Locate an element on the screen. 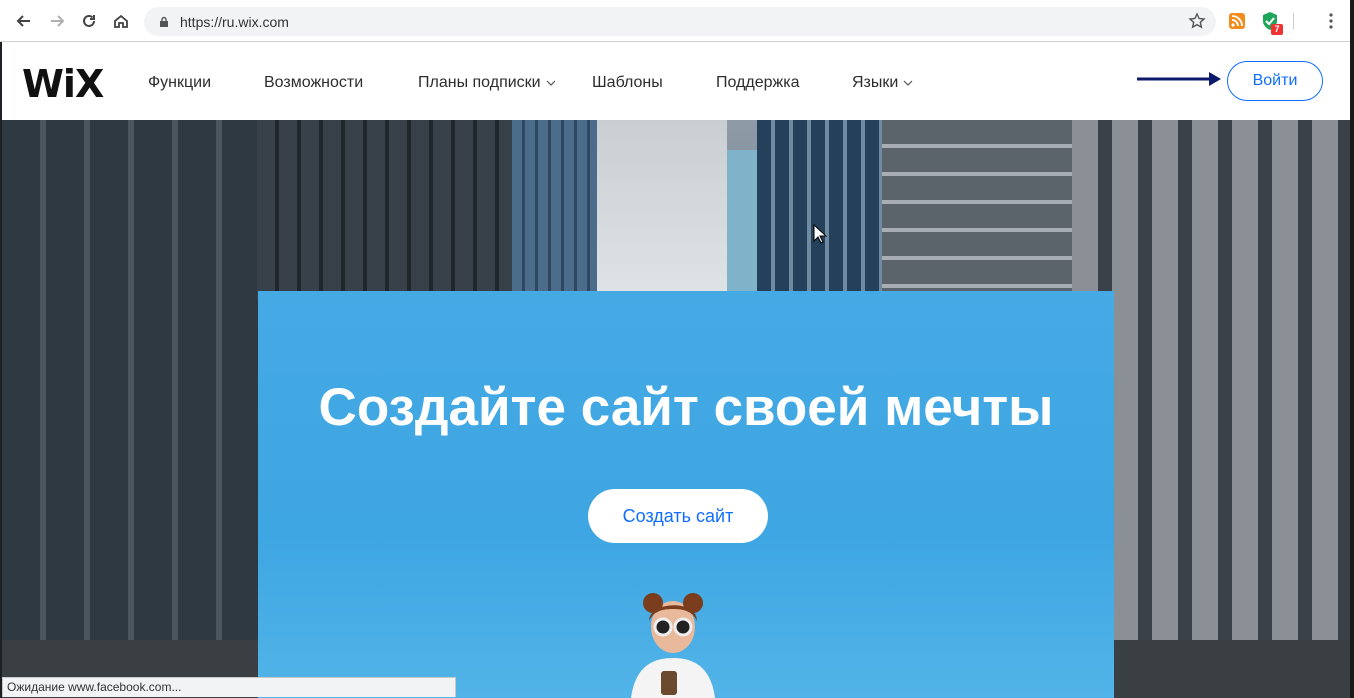  bookmark-star-icon is located at coordinates (1197, 21).